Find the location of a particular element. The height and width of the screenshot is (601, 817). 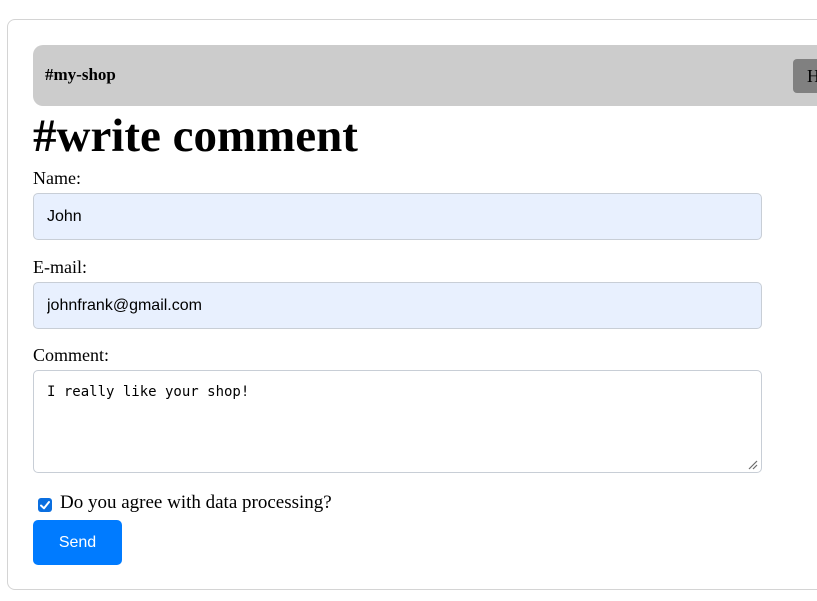

name-input is located at coordinates (397, 216).